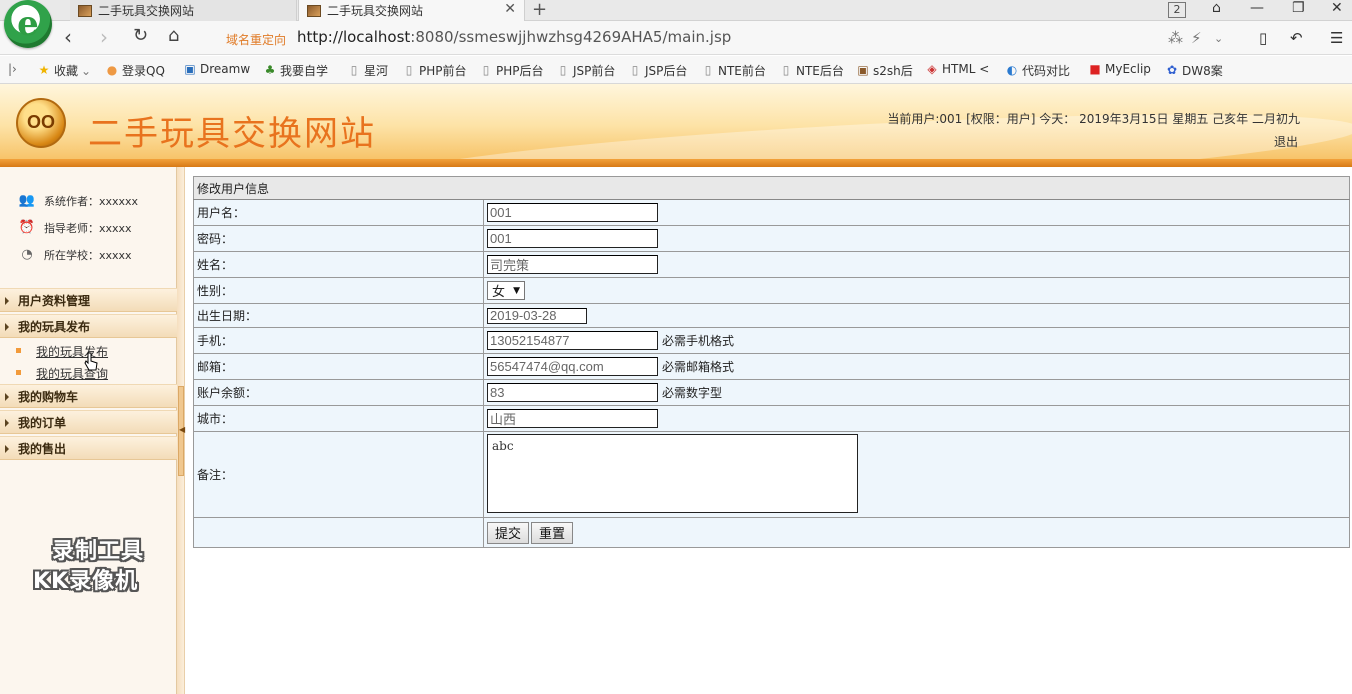 The image size is (1352, 694). I want to click on dropdown-arrow-icon: ▼, so click(516, 290).